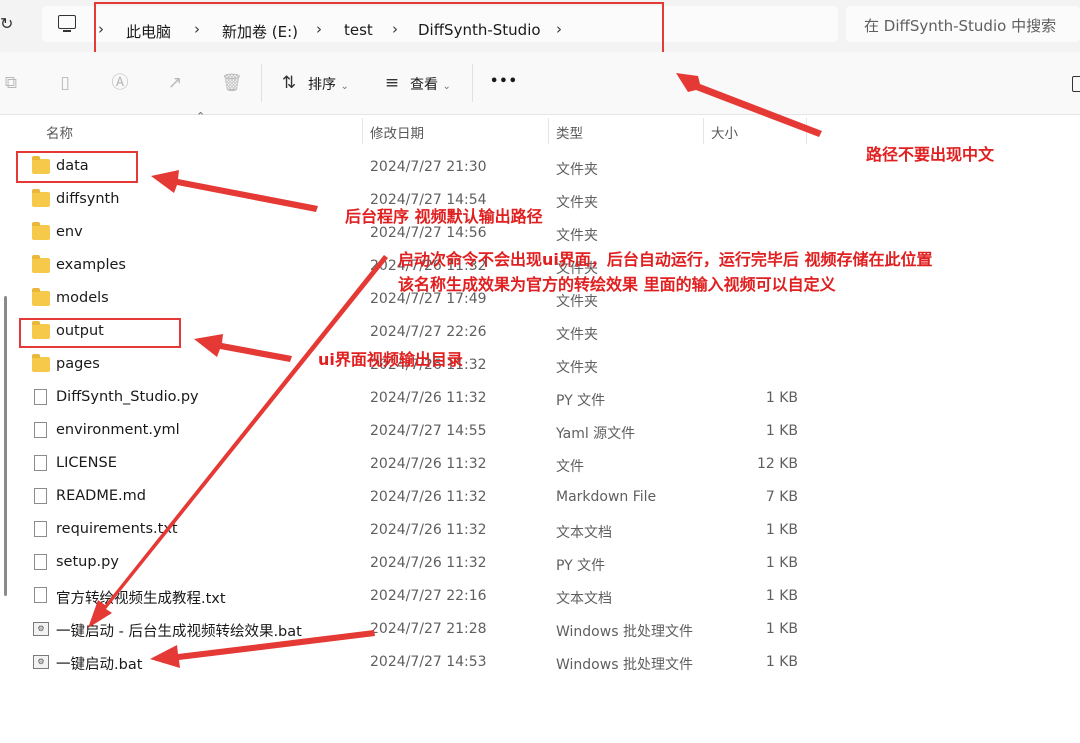 The width and height of the screenshot is (1080, 743). What do you see at coordinates (243, 348) in the screenshot?
I see `arrow-to-output` at bounding box center [243, 348].